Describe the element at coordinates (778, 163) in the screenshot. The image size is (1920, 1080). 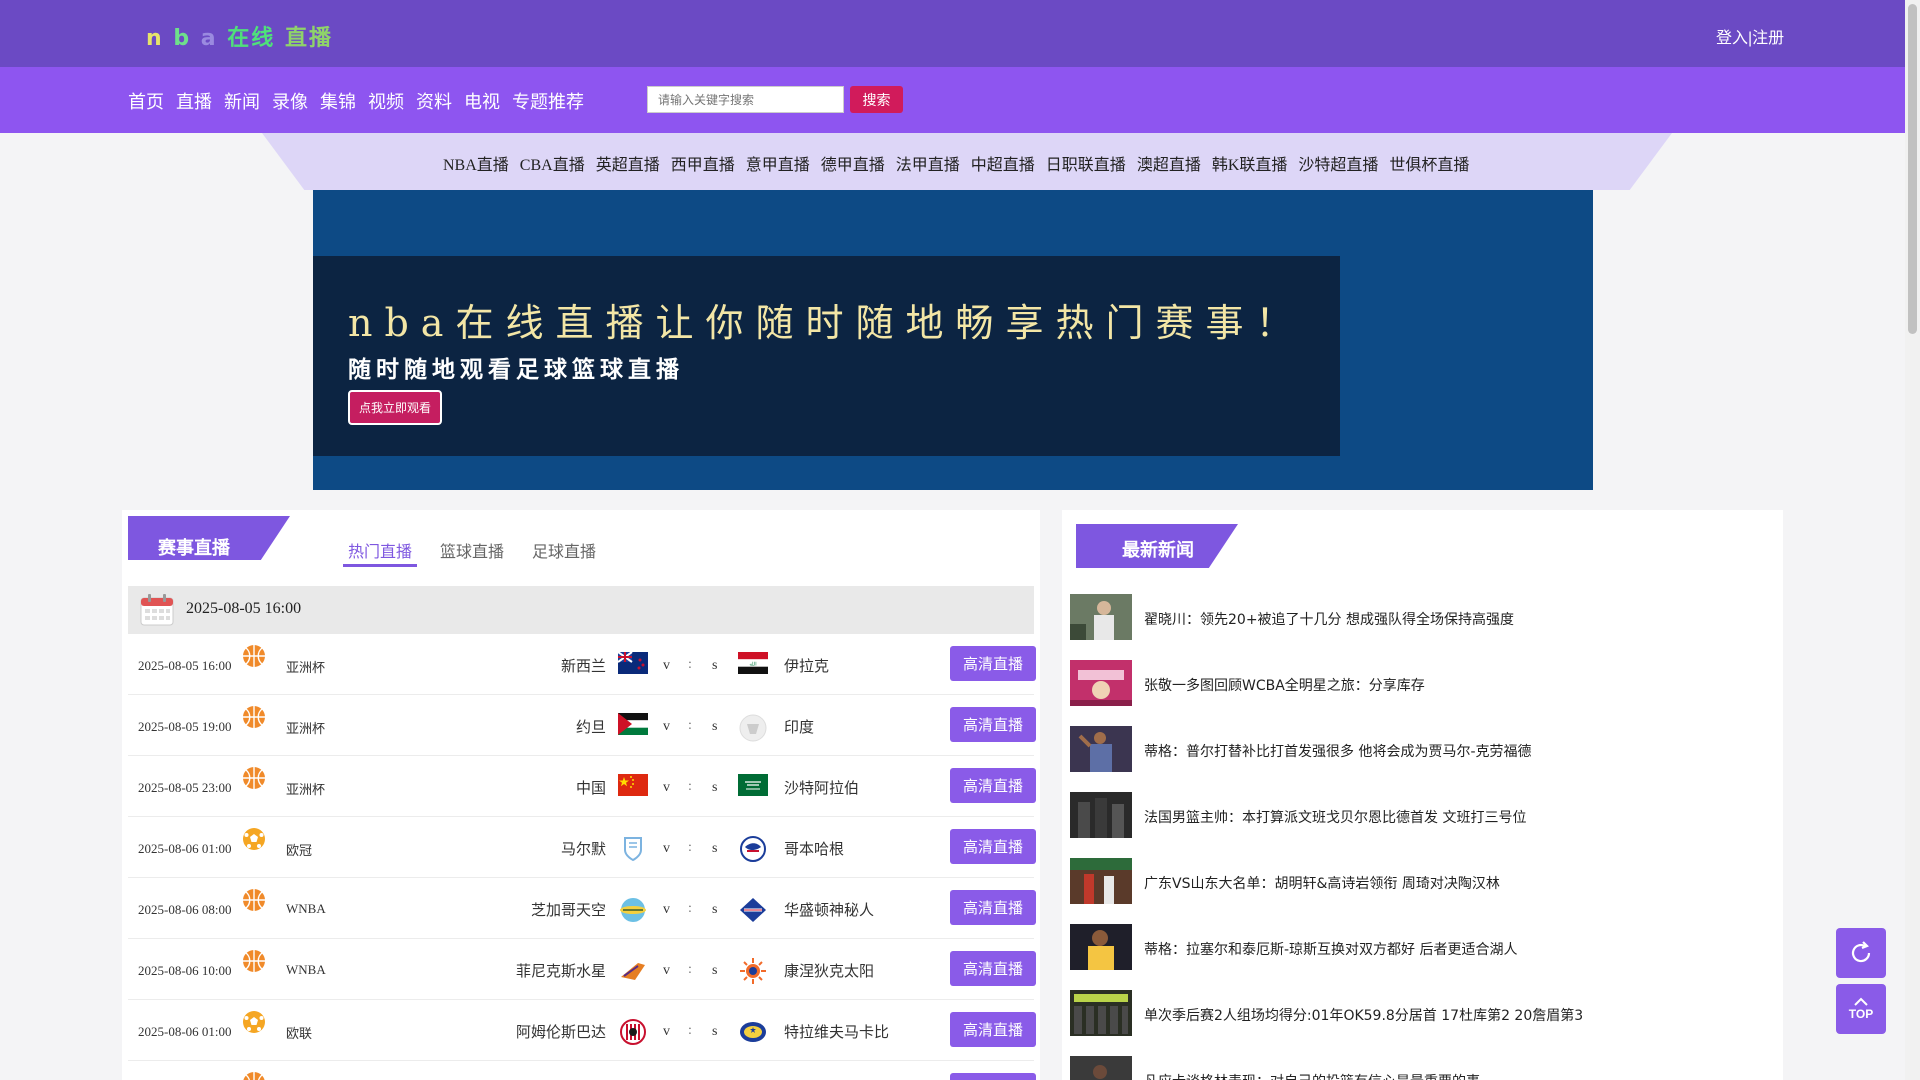
I see `subnav-item-seriea: 意甲直播` at that location.